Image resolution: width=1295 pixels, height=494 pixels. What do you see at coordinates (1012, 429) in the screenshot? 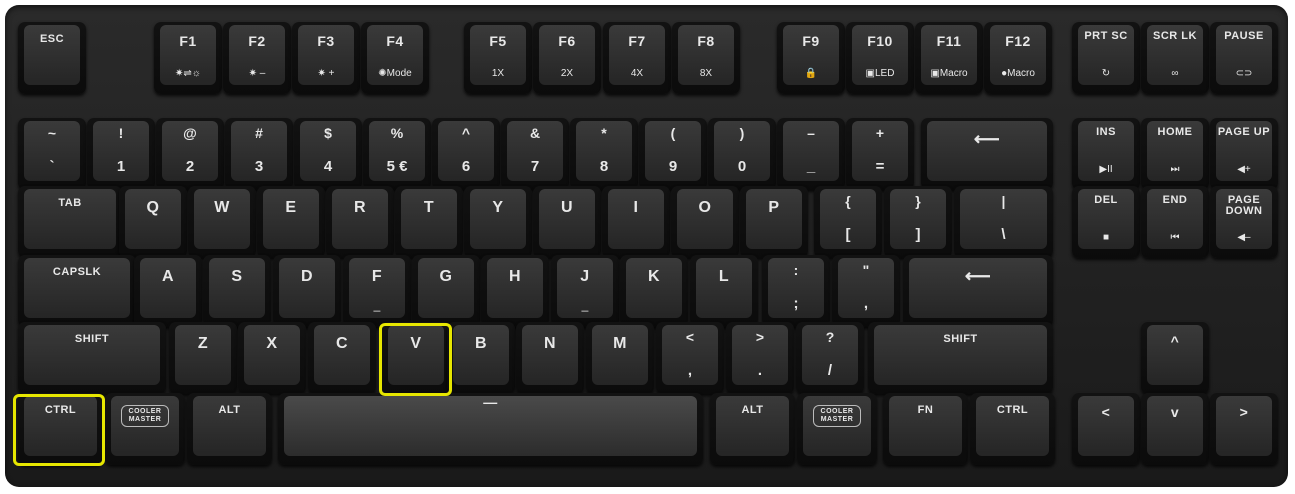
I see `key-right-ctrl: CTRL` at bounding box center [1012, 429].